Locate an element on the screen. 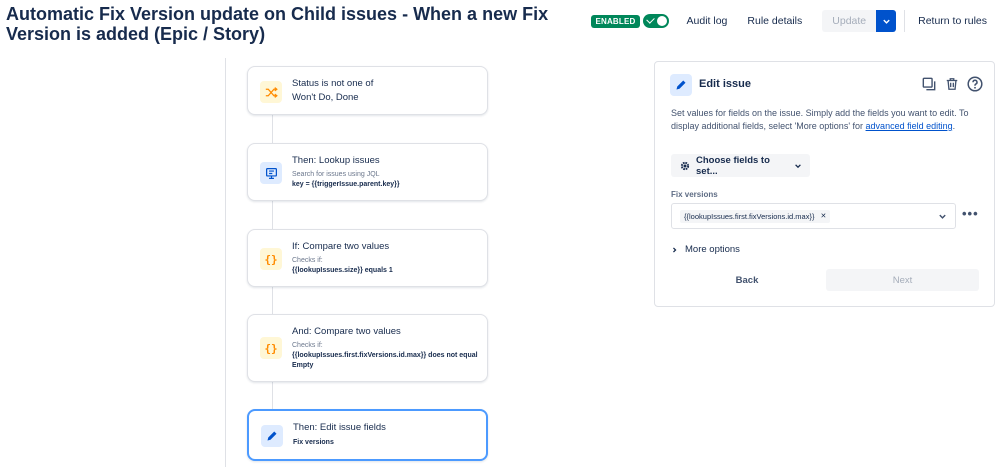 The height and width of the screenshot is (467, 999). gear-icon is located at coordinates (685, 166).